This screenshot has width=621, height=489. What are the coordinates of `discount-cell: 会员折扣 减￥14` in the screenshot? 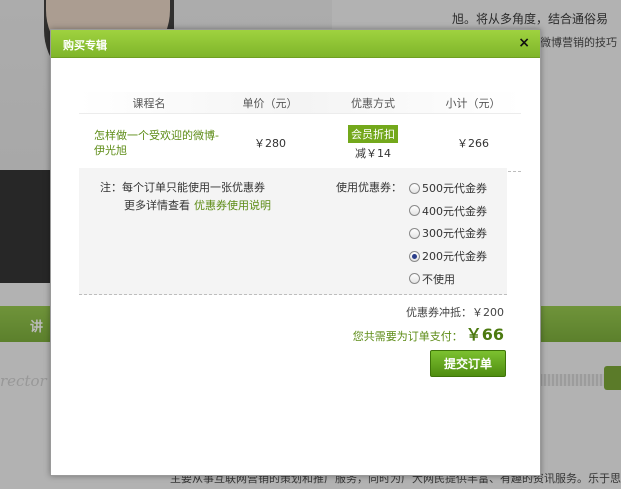 It's located at (373, 142).